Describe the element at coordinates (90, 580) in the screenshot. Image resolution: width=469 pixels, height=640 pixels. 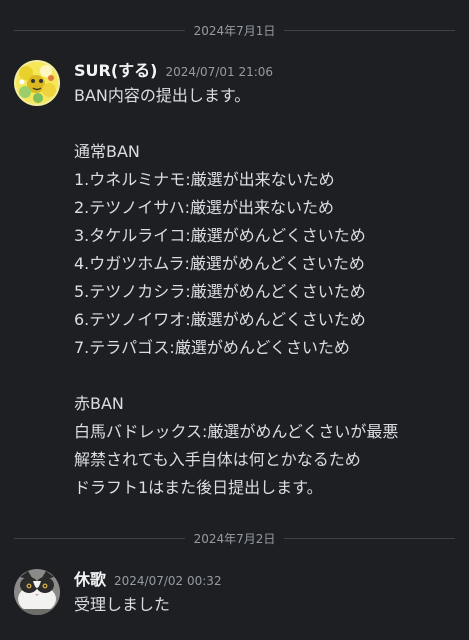
I see `message-author: 休歌` at that location.